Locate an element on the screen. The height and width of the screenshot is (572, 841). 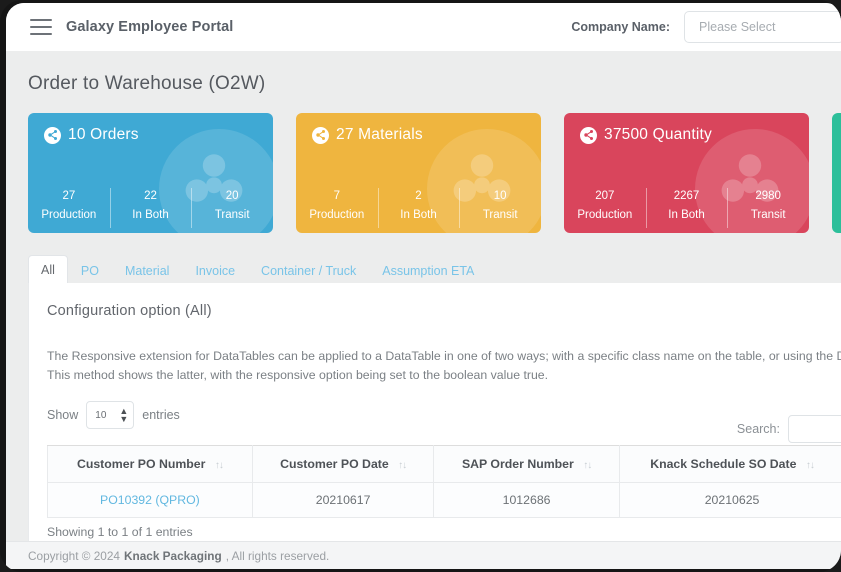
card-stat-value: 20 is located at coordinates (232, 196).